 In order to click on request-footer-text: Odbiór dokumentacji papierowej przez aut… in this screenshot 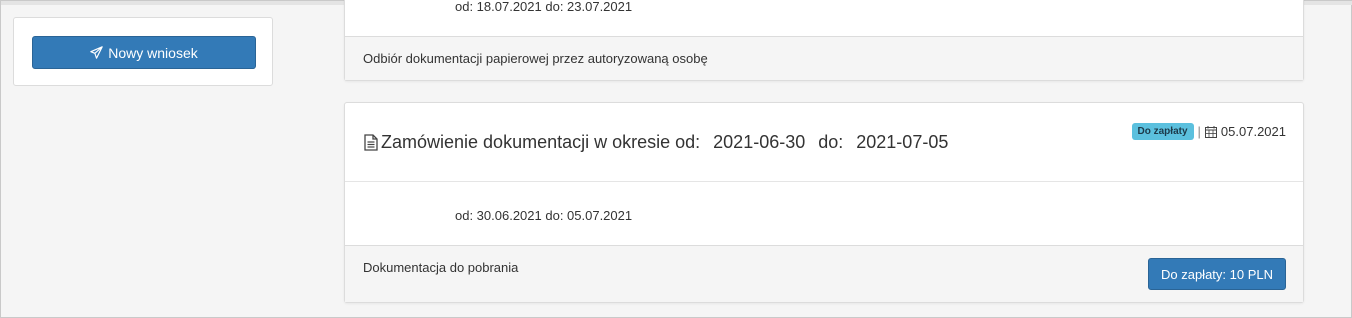, I will do `click(535, 58)`.